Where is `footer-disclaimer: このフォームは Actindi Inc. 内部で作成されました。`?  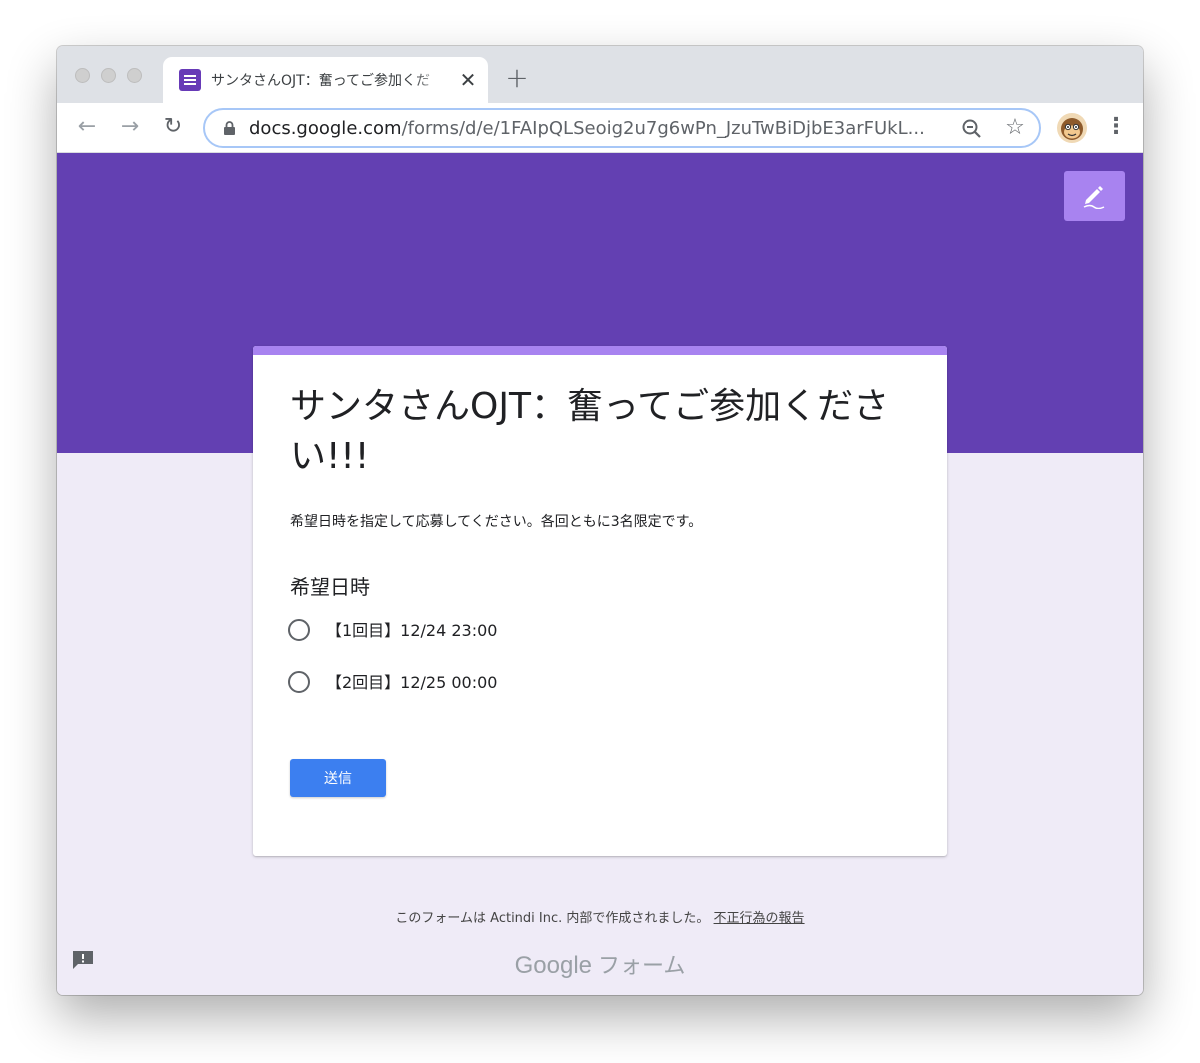
footer-disclaimer: このフォームは Actindi Inc. 内部で作成されました。 is located at coordinates (552, 918).